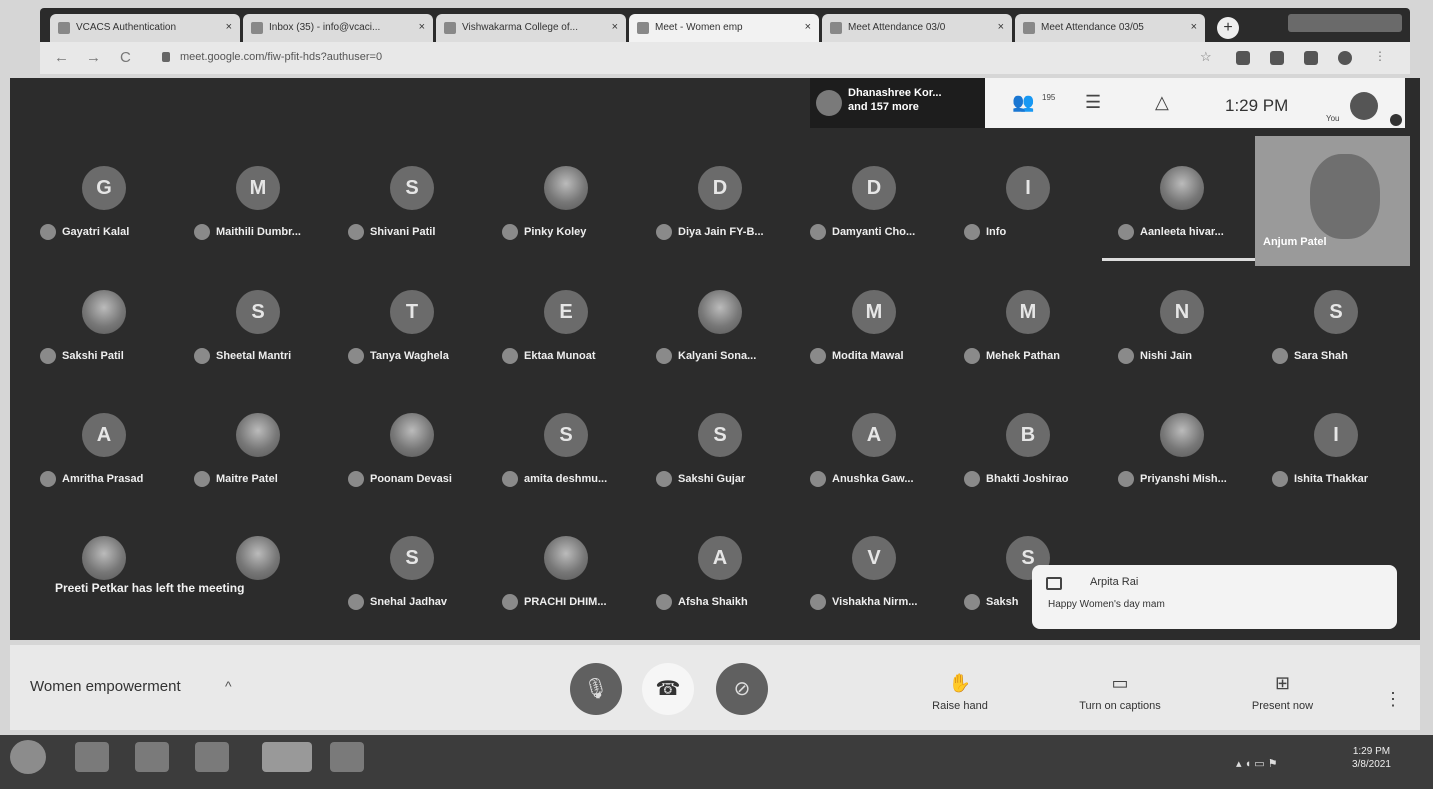  What do you see at coordinates (92, 757) in the screenshot?
I see `file-explorer-icon` at bounding box center [92, 757].